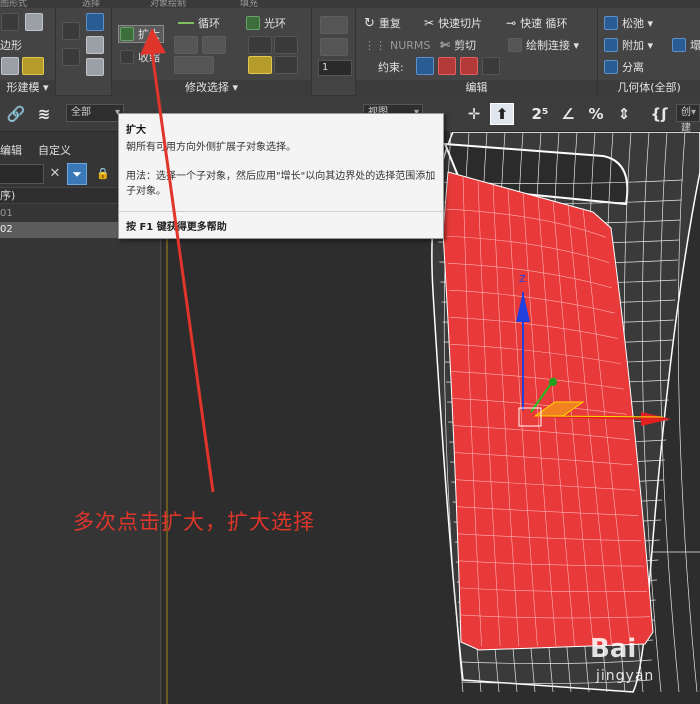 This screenshot has width=700, height=704. Describe the element at coordinates (369, 23) in the screenshot. I see `repeat-icon: ↻` at that location.